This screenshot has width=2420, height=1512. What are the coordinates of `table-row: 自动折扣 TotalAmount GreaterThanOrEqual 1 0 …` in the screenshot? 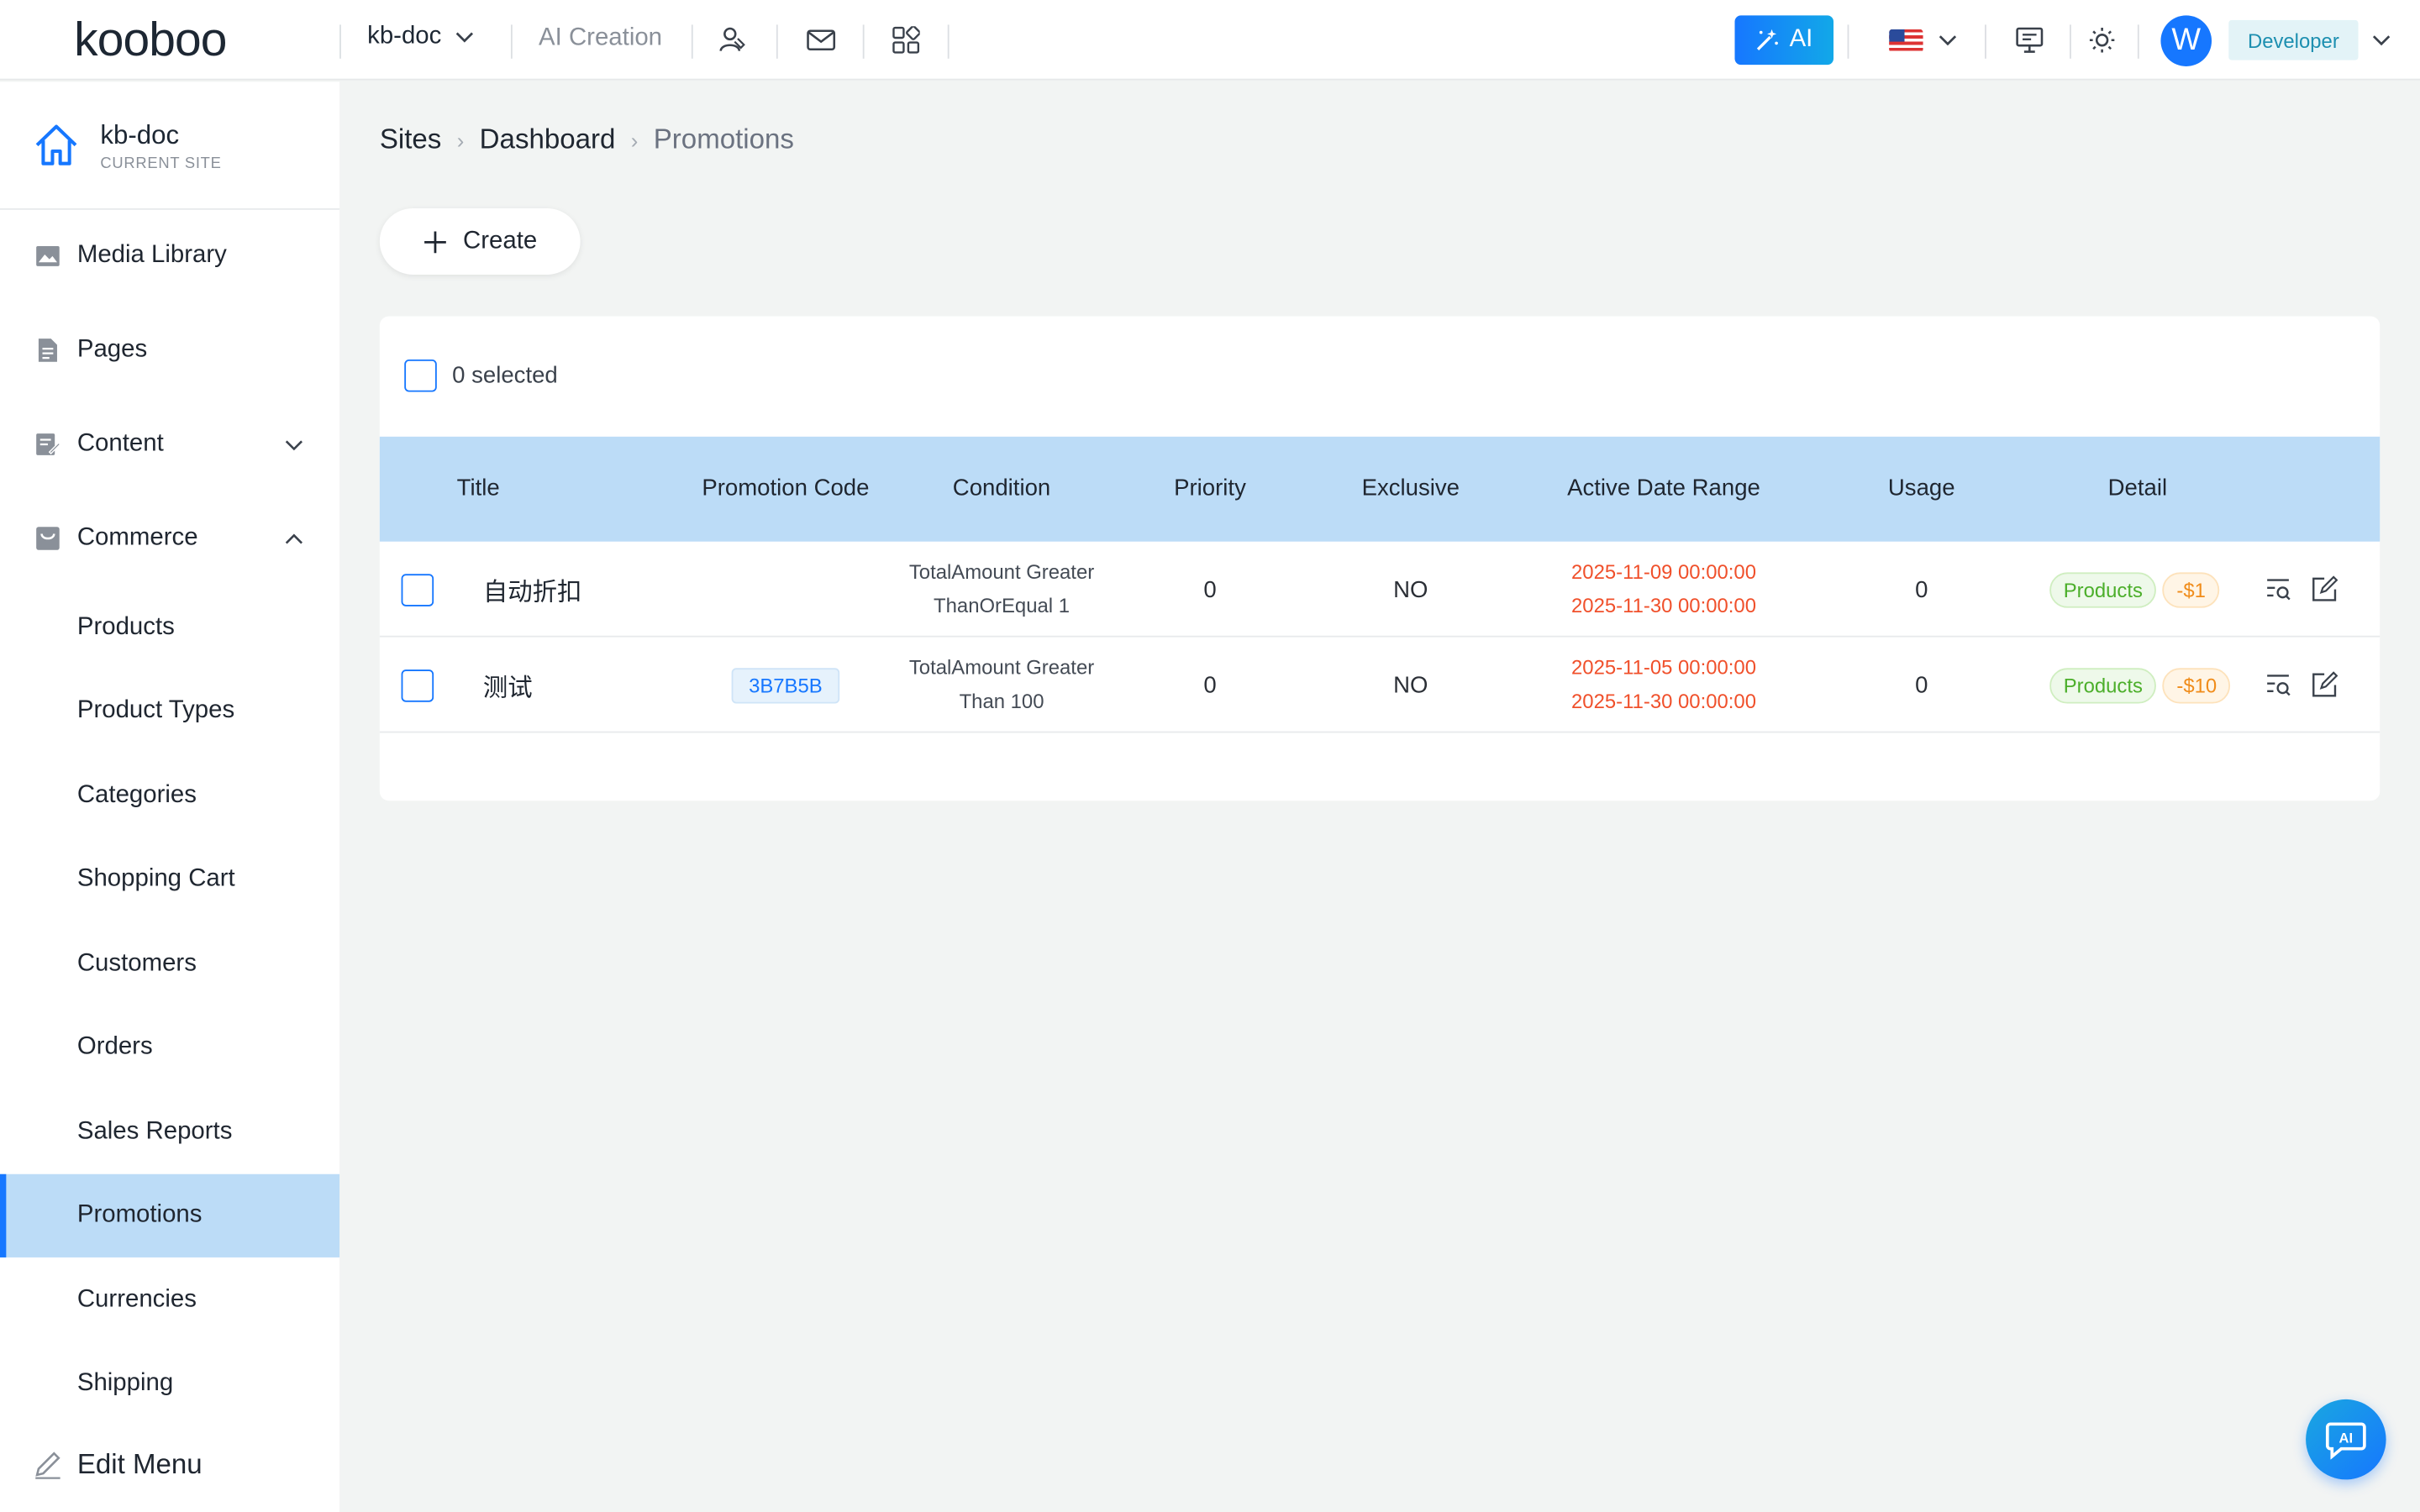 It's located at (1380, 590).